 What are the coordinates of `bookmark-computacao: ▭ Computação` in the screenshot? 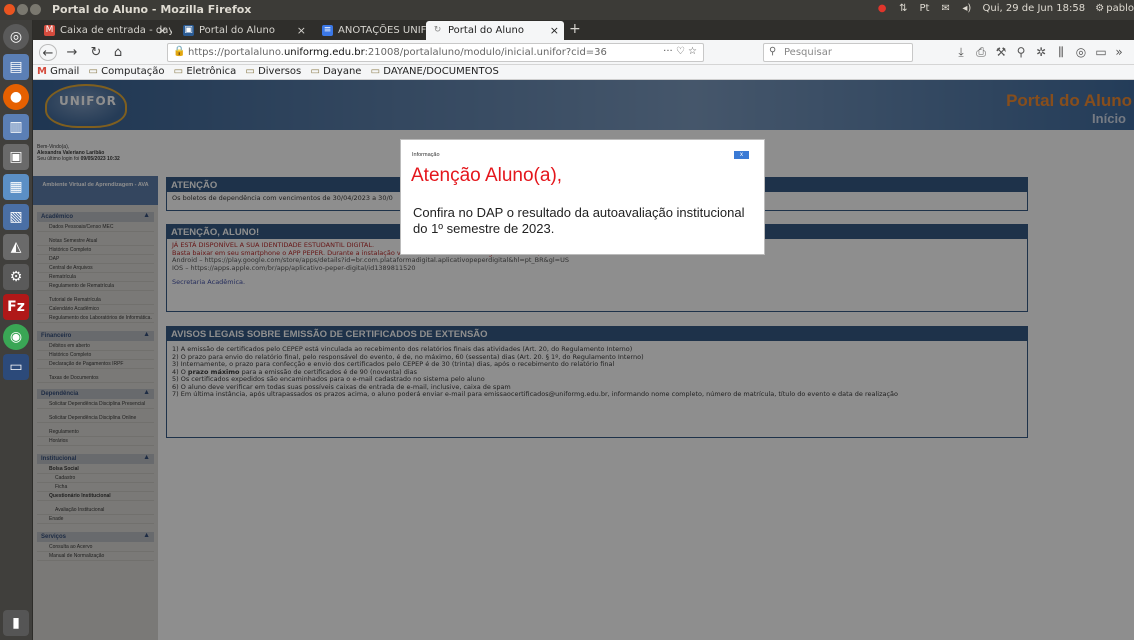 It's located at (127, 71).